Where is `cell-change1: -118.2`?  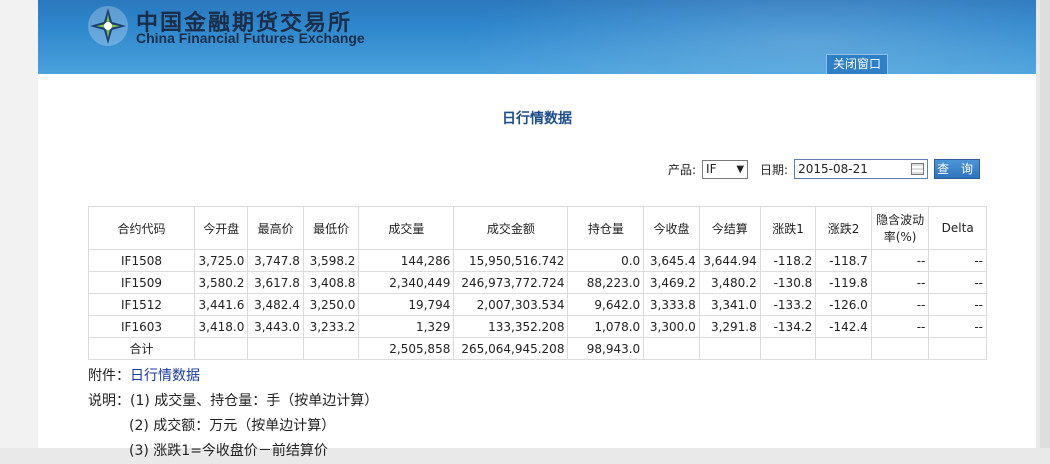 cell-change1: -118.2 is located at coordinates (788, 260).